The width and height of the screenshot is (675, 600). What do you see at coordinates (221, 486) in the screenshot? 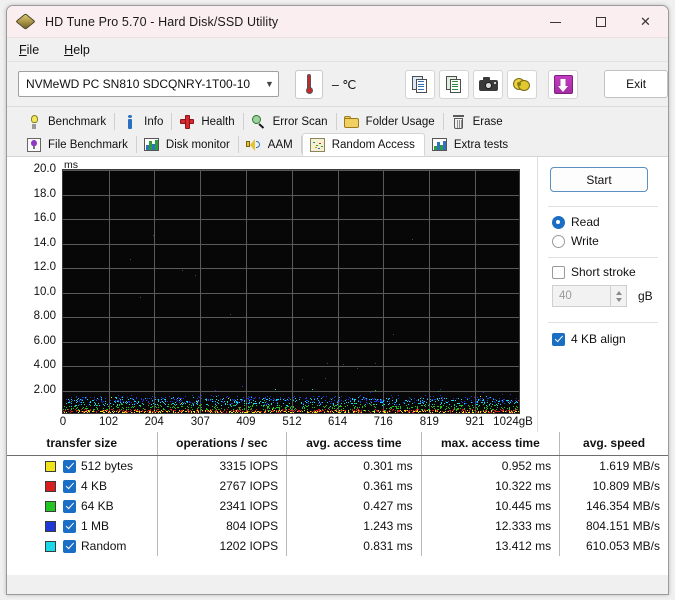
I see `cell-operations: 2767 IOPS` at bounding box center [221, 486].